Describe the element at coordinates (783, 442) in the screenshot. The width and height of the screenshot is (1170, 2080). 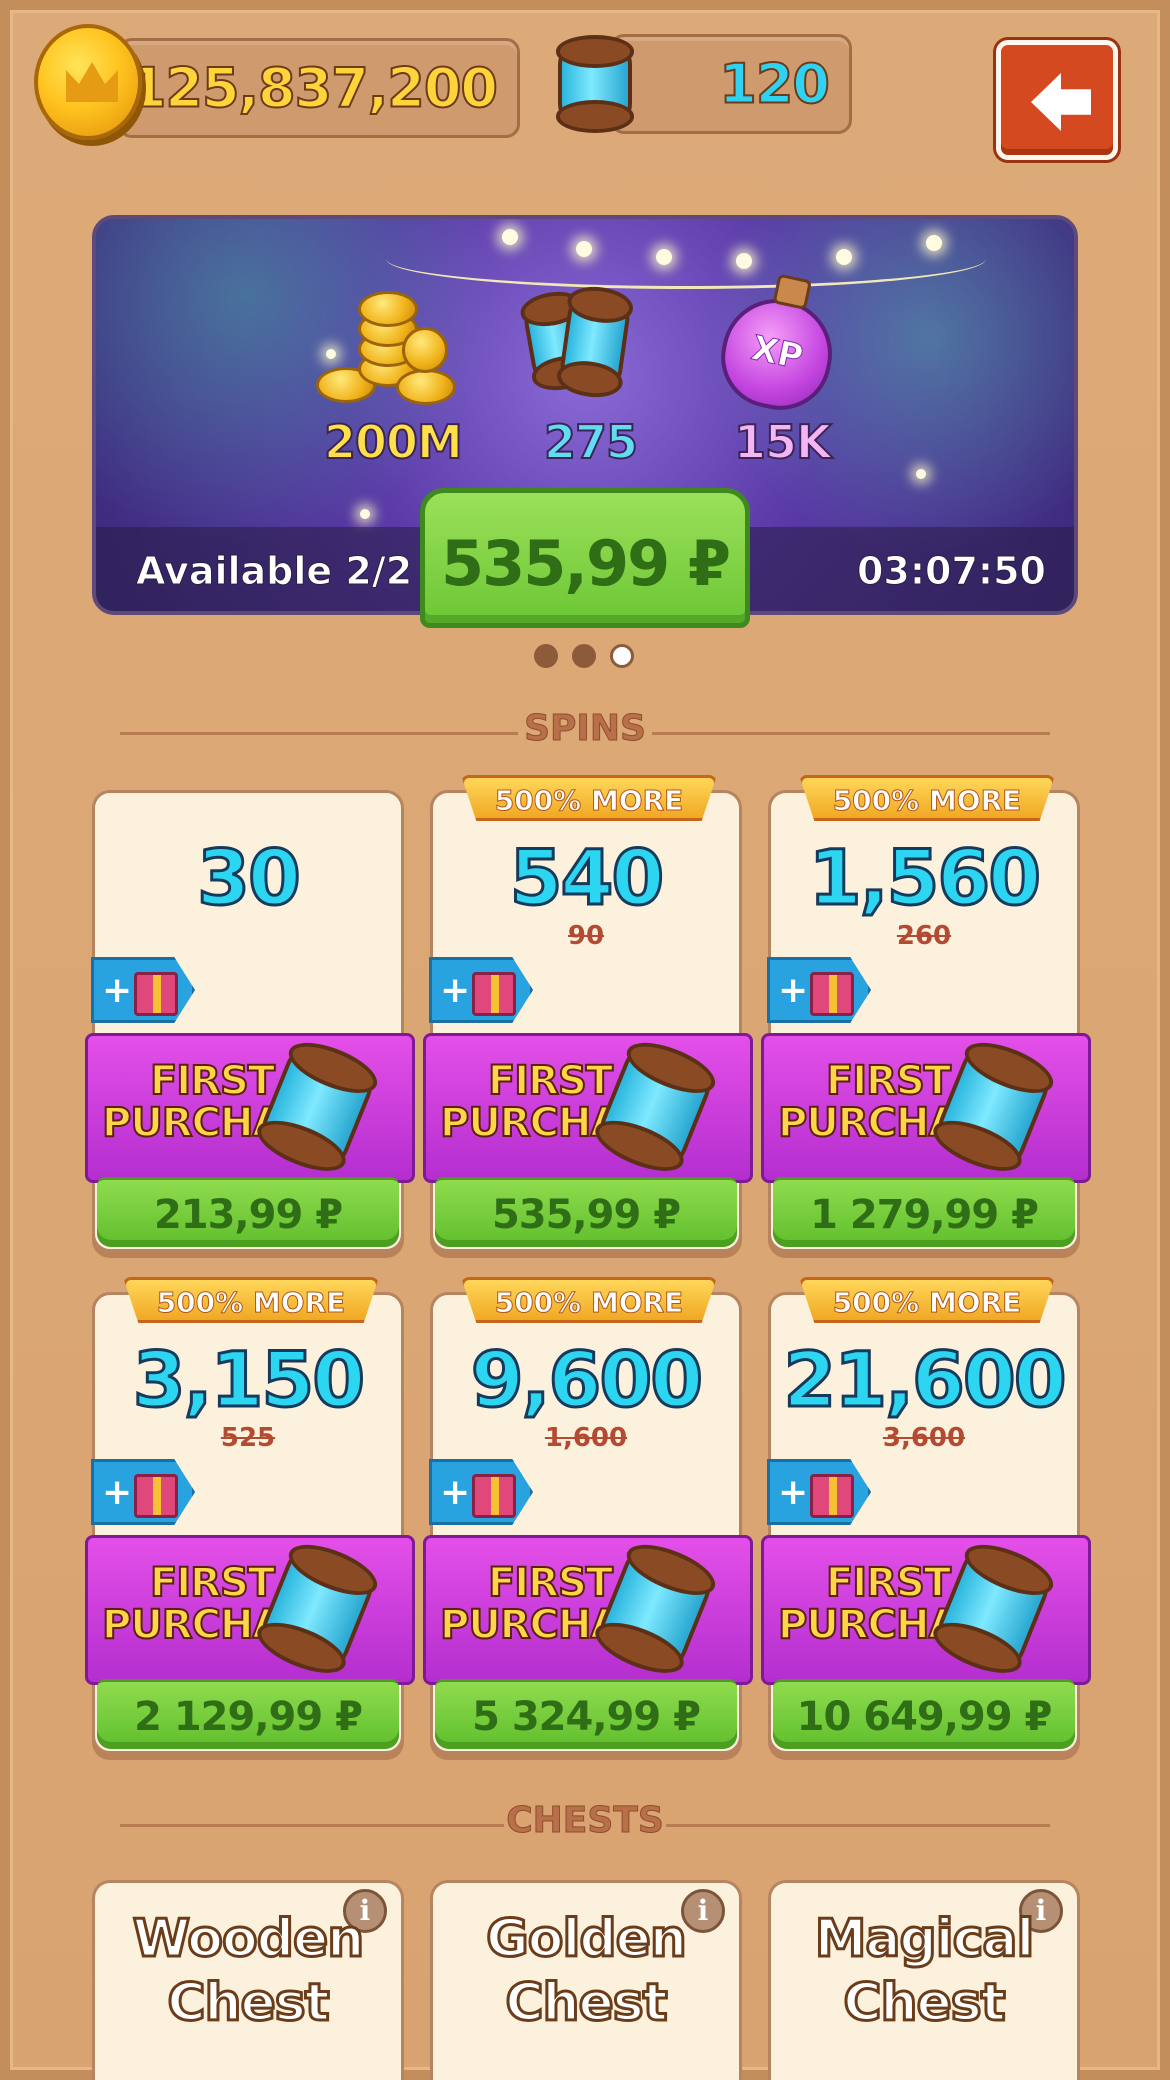
I see `reward-xp-value: 15K` at that location.